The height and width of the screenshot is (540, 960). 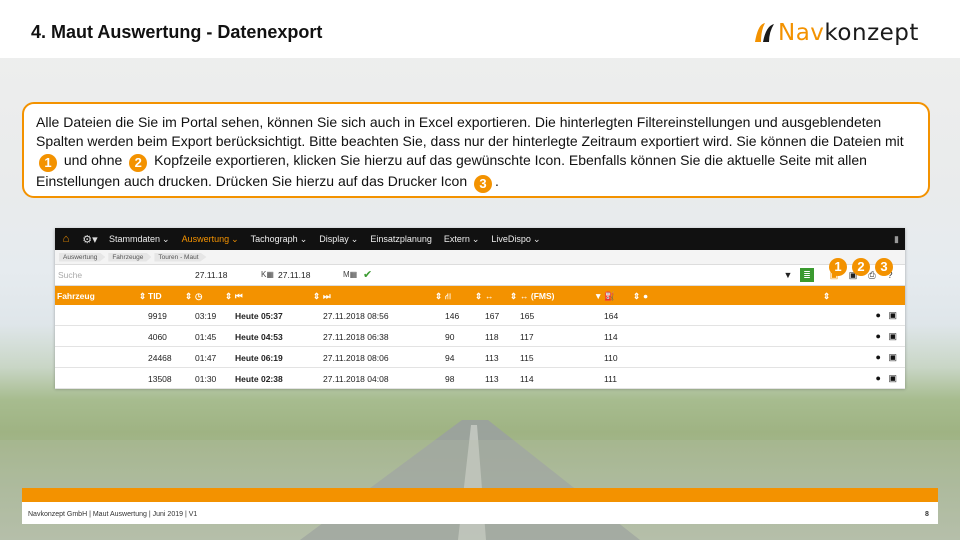 I want to click on nav-tachograph: Tachograph ⌄, so click(x=279, y=239).